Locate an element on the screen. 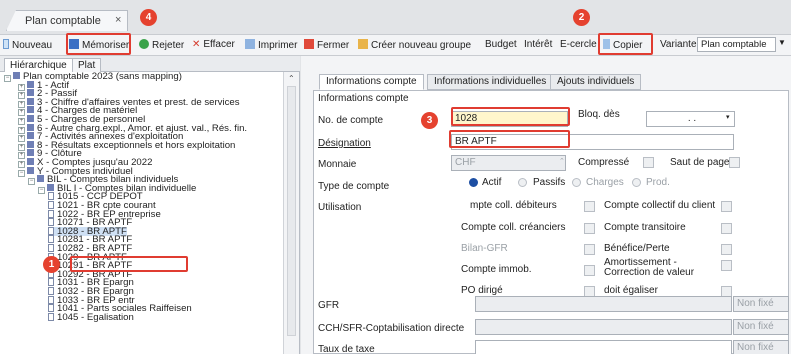 Image resolution: width=791 pixels, height=354 pixels. page-break-label: Saut de page is located at coordinates (700, 162).